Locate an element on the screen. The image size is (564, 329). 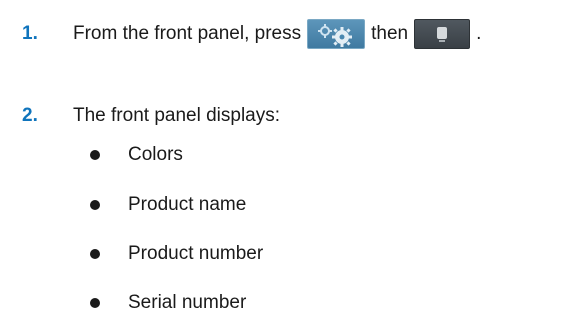
step-text-between: then is located at coordinates (390, 33).